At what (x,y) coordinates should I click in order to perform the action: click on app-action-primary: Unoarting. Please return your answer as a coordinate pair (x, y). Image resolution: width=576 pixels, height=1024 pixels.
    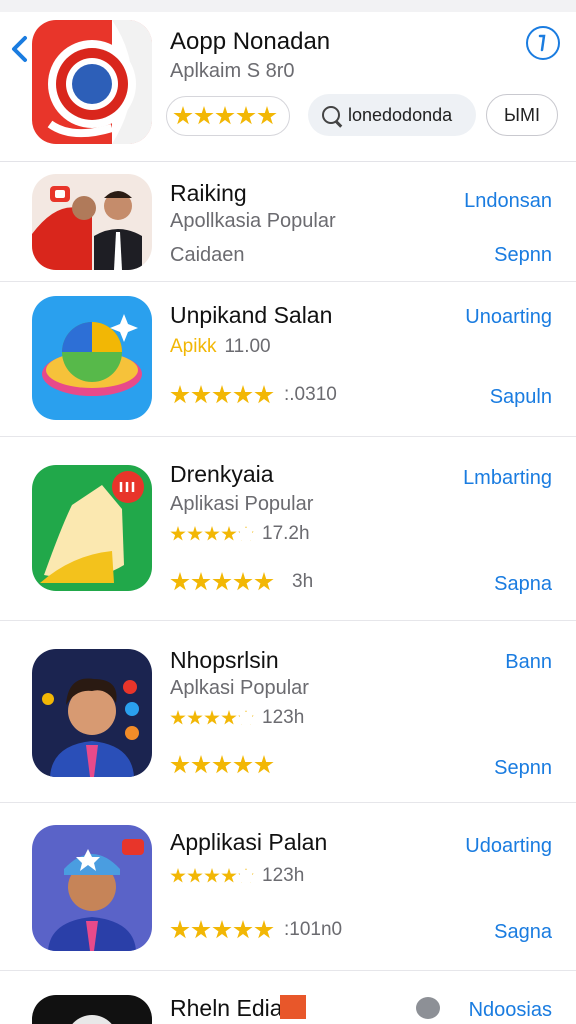
    Looking at the image, I should click on (508, 317).